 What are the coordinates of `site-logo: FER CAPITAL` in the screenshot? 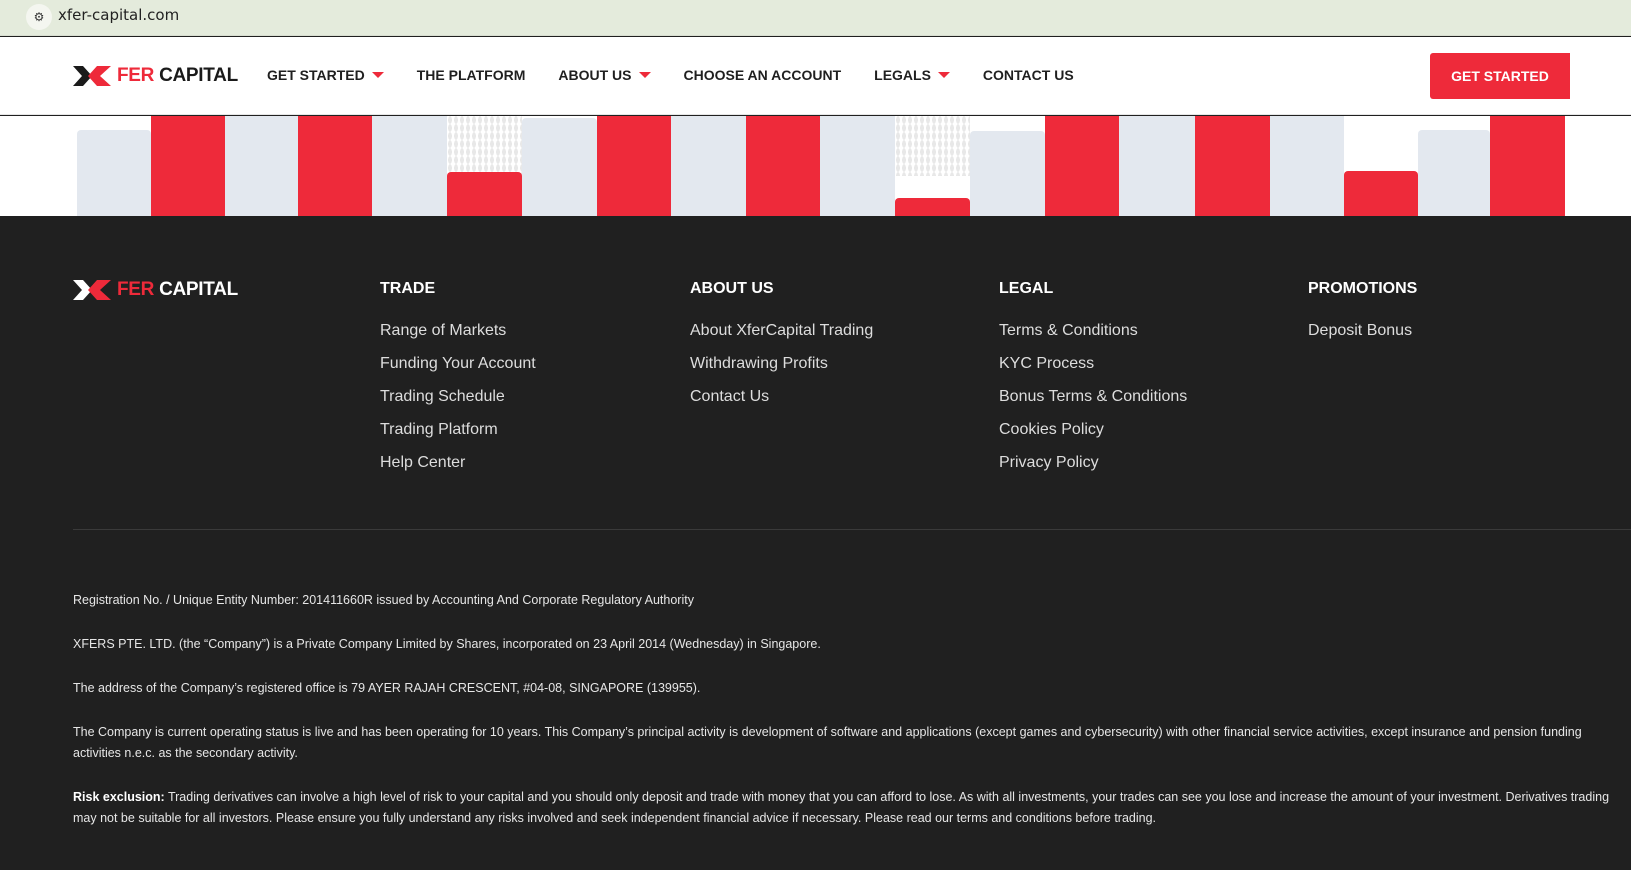 It's located at (155, 76).